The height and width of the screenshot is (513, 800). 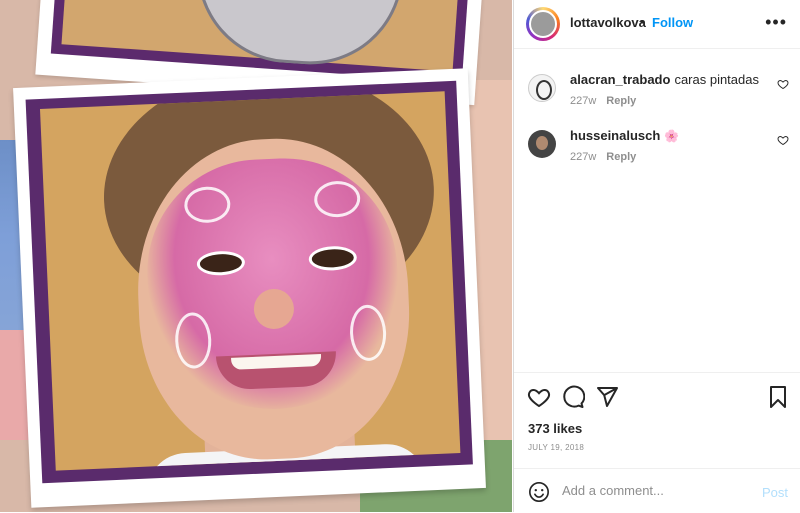 I want to click on commenter-username: alacran_trabado, so click(x=620, y=79).